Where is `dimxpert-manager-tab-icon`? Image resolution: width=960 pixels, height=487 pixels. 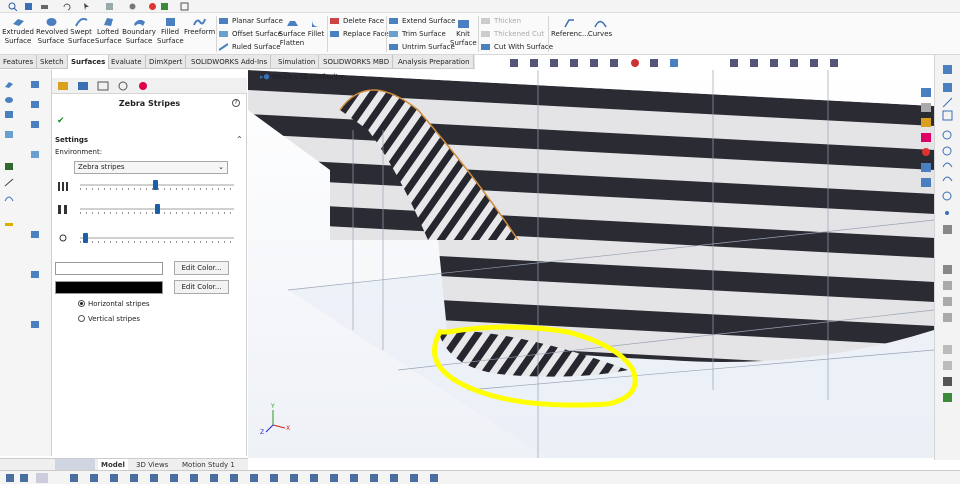 dimxpert-manager-tab-icon is located at coordinates (123, 86).